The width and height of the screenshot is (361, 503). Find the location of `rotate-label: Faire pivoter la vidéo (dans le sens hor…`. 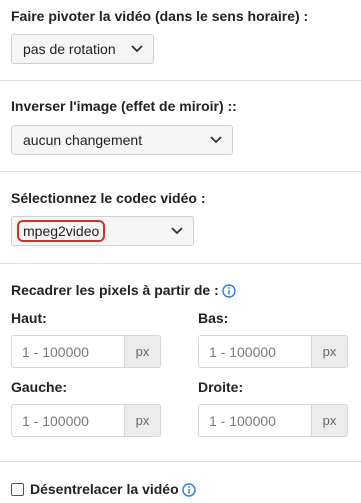

rotate-label: Faire pivoter la vidéo (dans le sens hor… is located at coordinates (160, 16).